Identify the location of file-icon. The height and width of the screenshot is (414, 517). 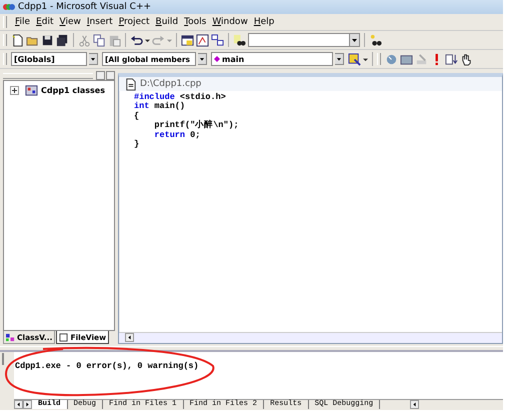
(63, 337).